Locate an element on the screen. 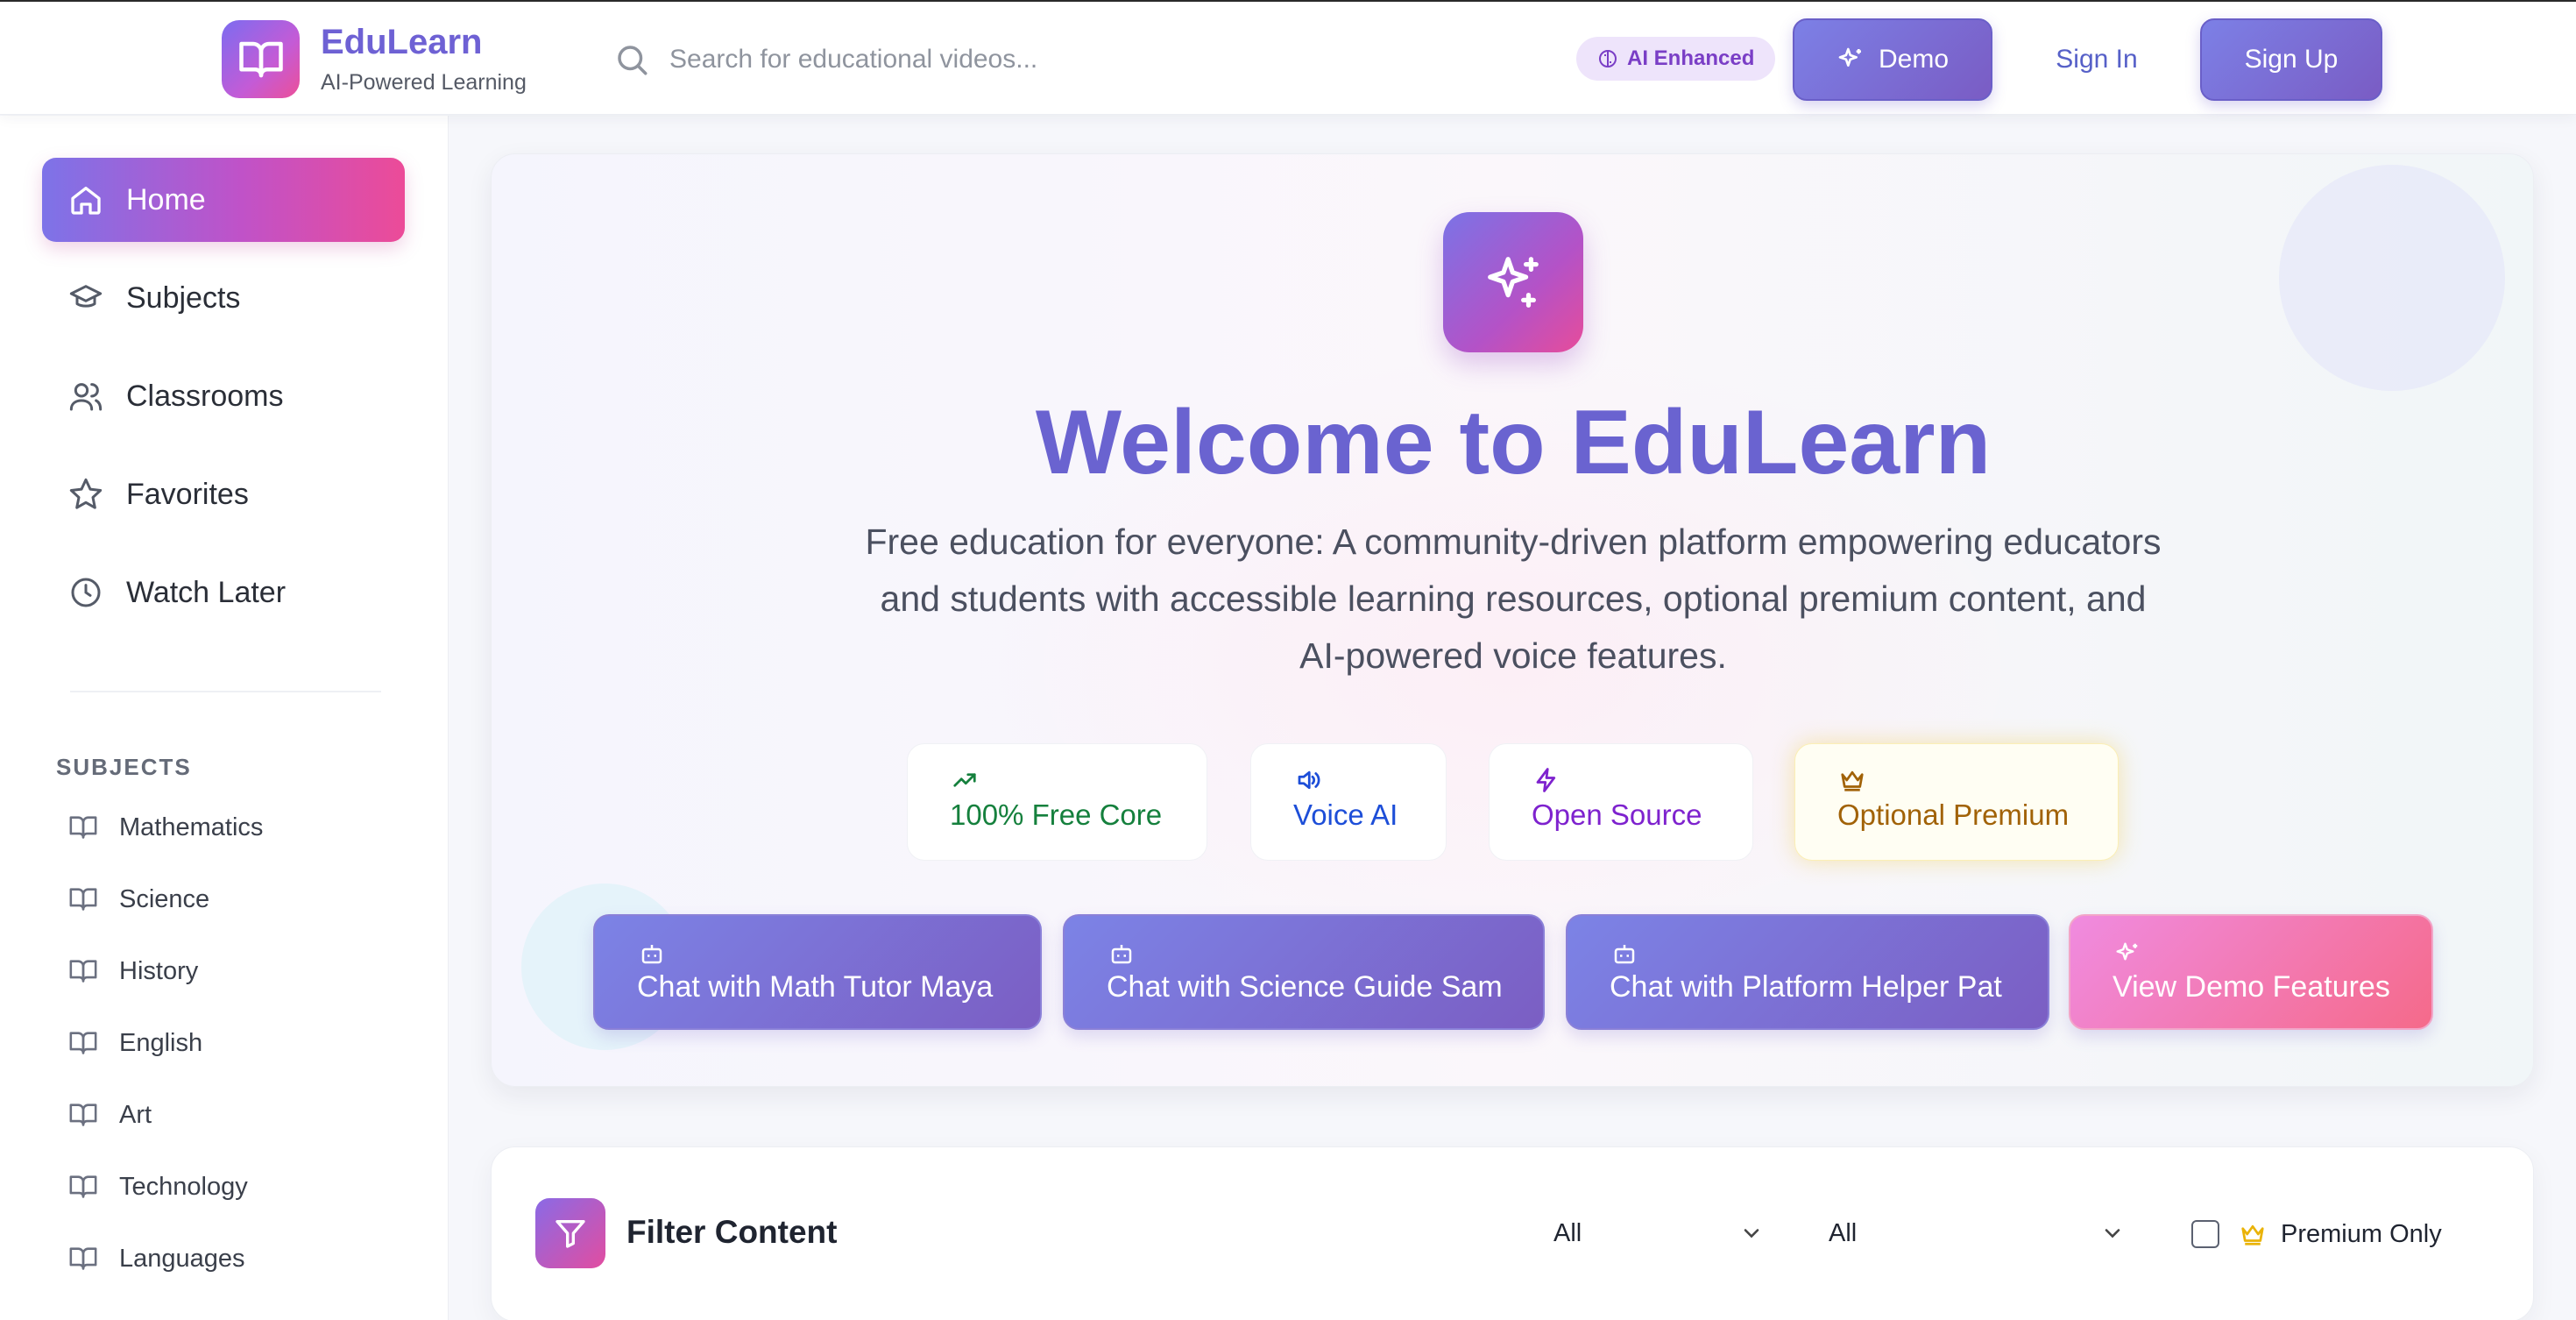 The image size is (2576, 1320). subject-item-history: History is located at coordinates (133, 971).